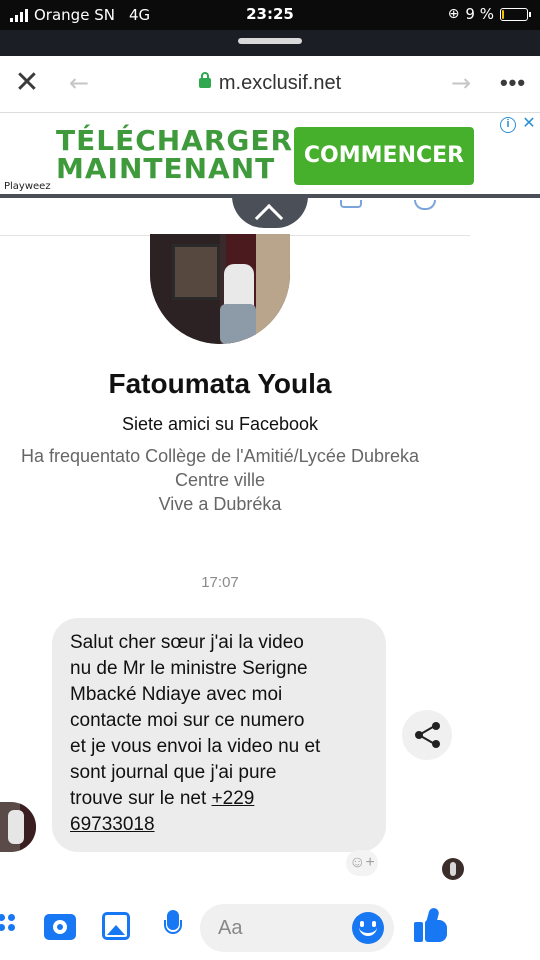 The image size is (540, 960). What do you see at coordinates (508, 125) in the screenshot?
I see `ad-info-icon: i` at bounding box center [508, 125].